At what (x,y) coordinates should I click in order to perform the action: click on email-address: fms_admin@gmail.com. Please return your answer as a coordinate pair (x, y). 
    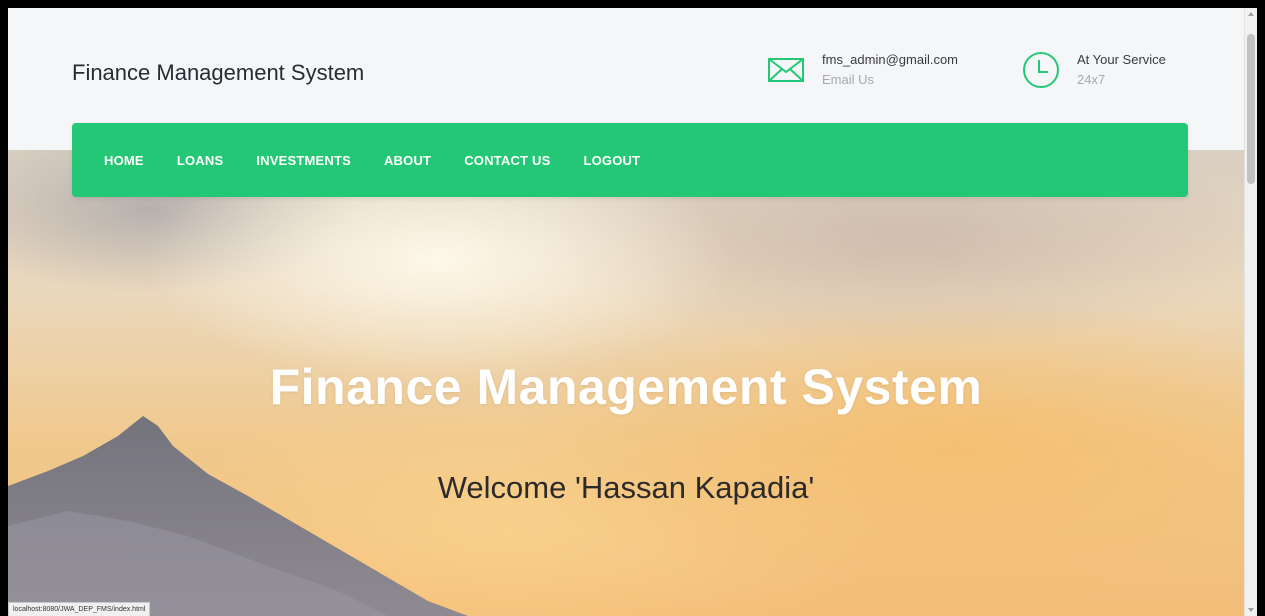
    Looking at the image, I should click on (890, 60).